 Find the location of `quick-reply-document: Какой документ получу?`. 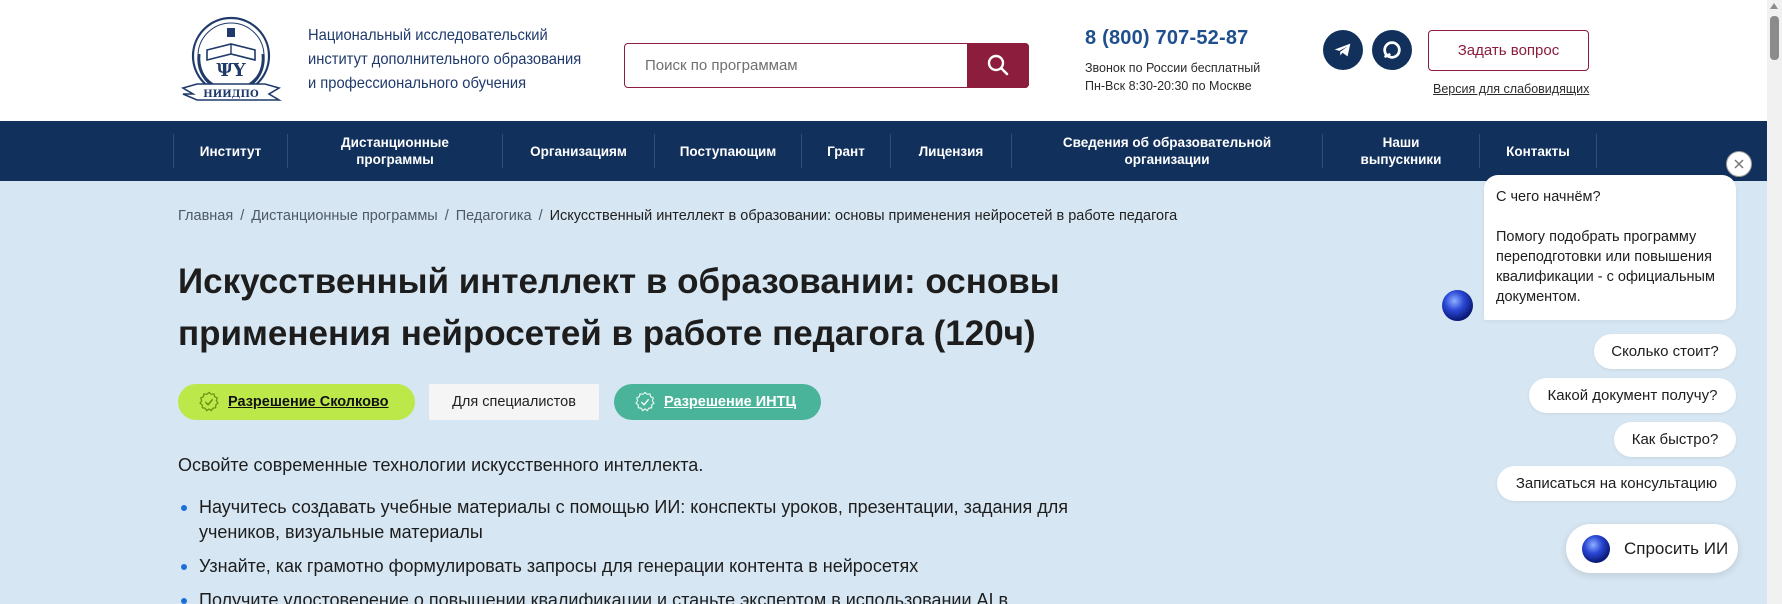

quick-reply-document: Какой документ получу? is located at coordinates (1632, 395).